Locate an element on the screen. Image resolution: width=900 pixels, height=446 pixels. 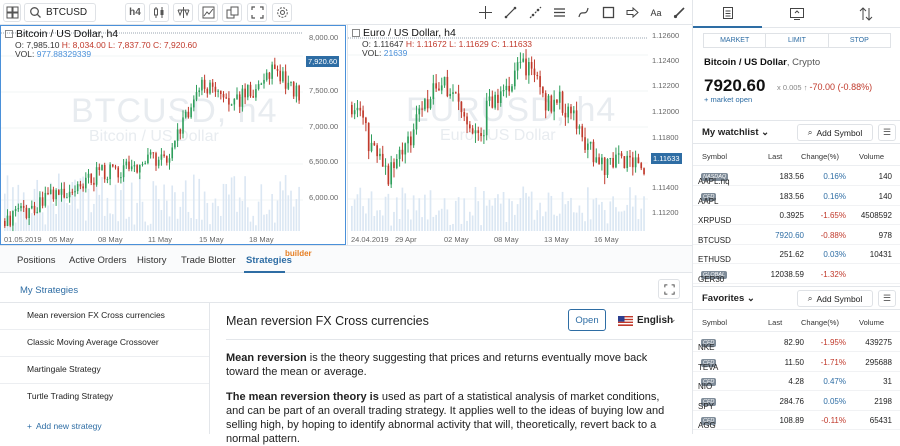
arrow-up-icon: ↑ is located at coordinates (805, 87).